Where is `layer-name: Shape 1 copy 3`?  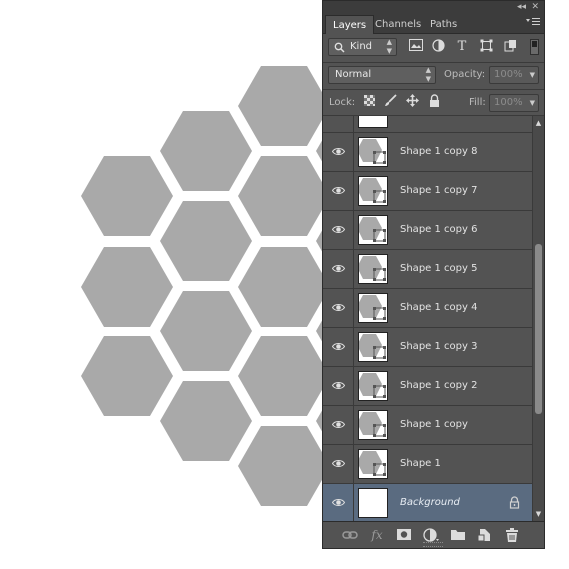 layer-name: Shape 1 copy 3 is located at coordinates (438, 347).